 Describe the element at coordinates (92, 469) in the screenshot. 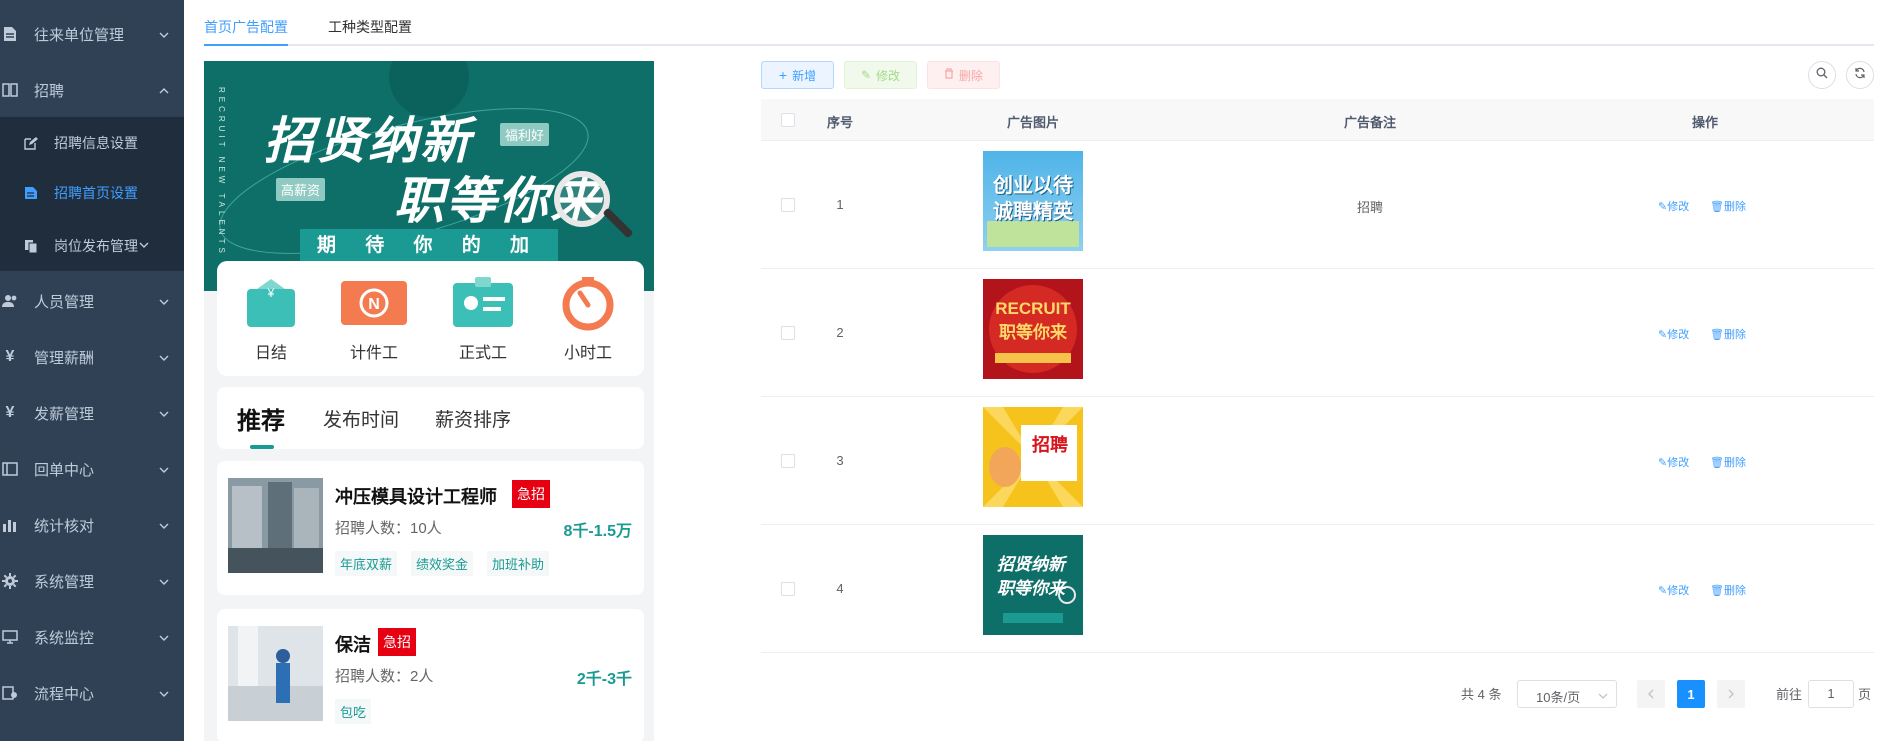

I see `menu-receipts: 回单中心` at that location.